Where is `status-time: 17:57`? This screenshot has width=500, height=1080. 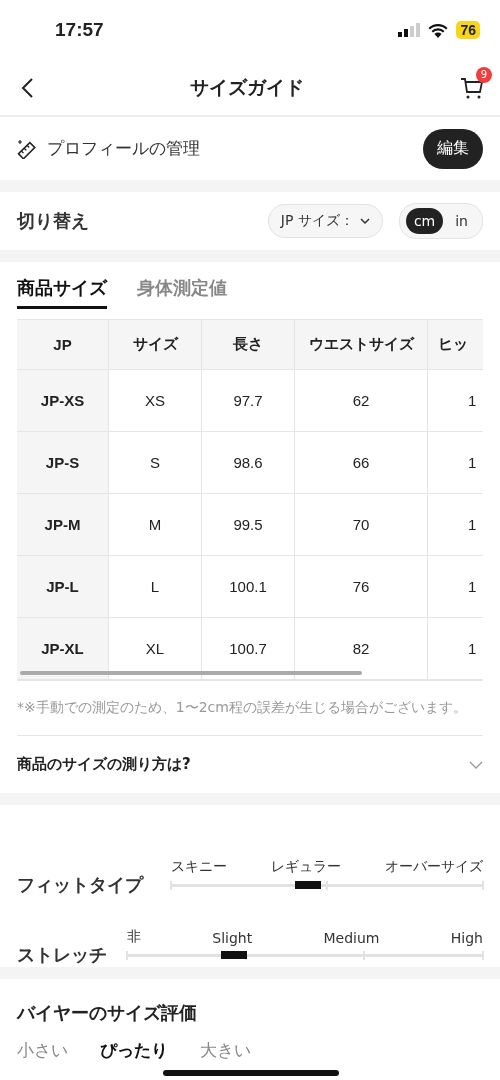 status-time: 17:57 is located at coordinates (79, 30).